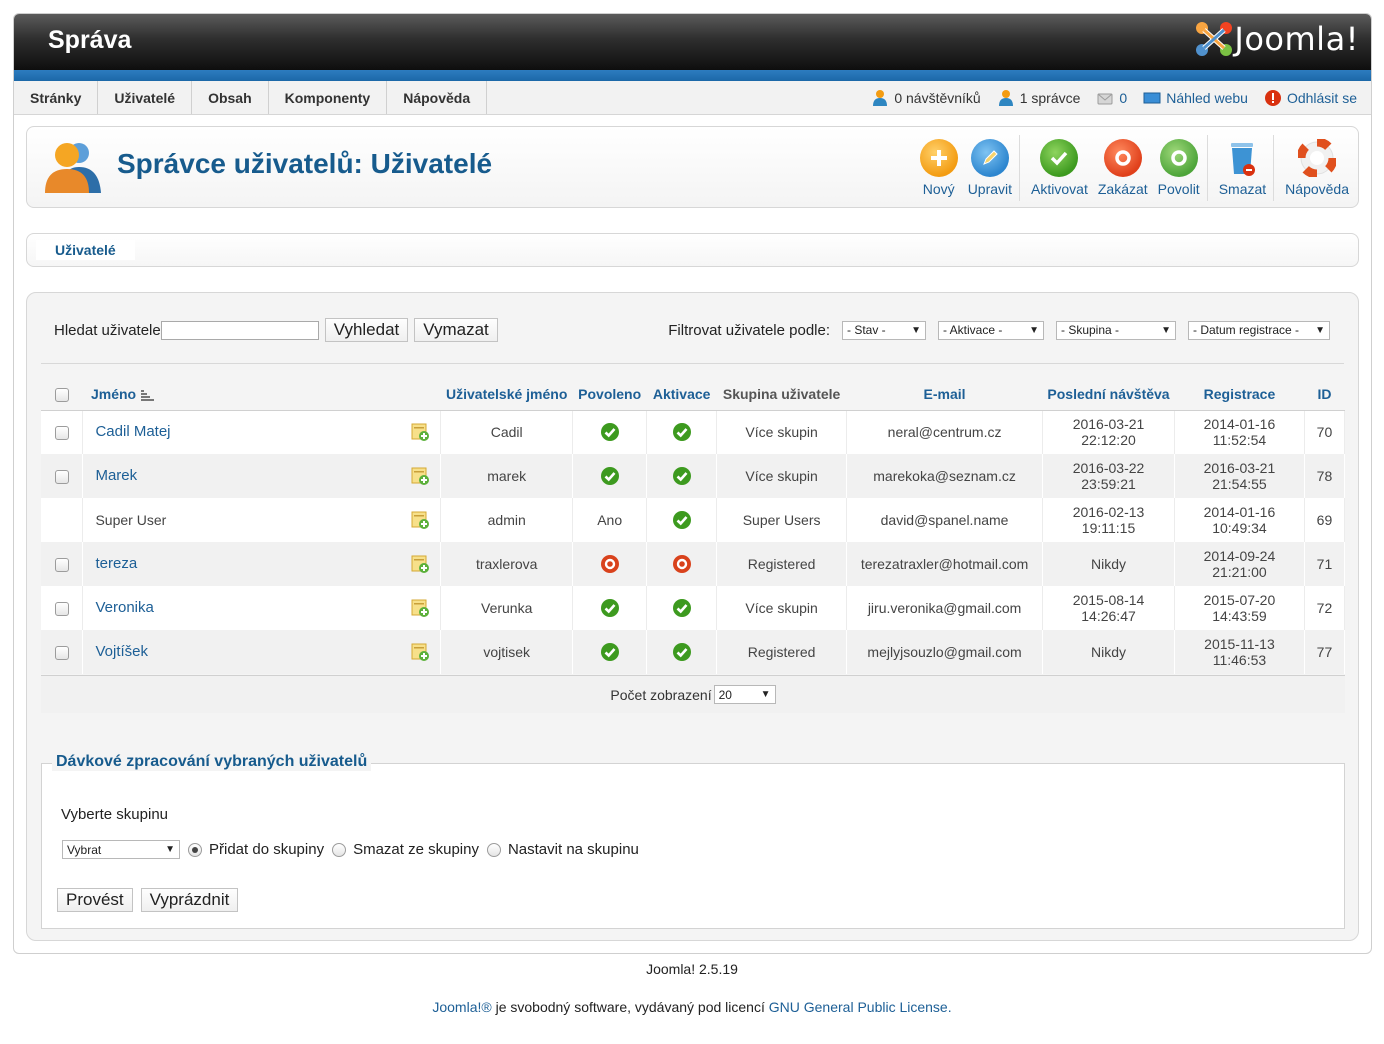 This screenshot has width=1384, height=1044. What do you see at coordinates (1259, 330) in the screenshot?
I see `date-filter-select: - Datum registrace - ▼` at bounding box center [1259, 330].